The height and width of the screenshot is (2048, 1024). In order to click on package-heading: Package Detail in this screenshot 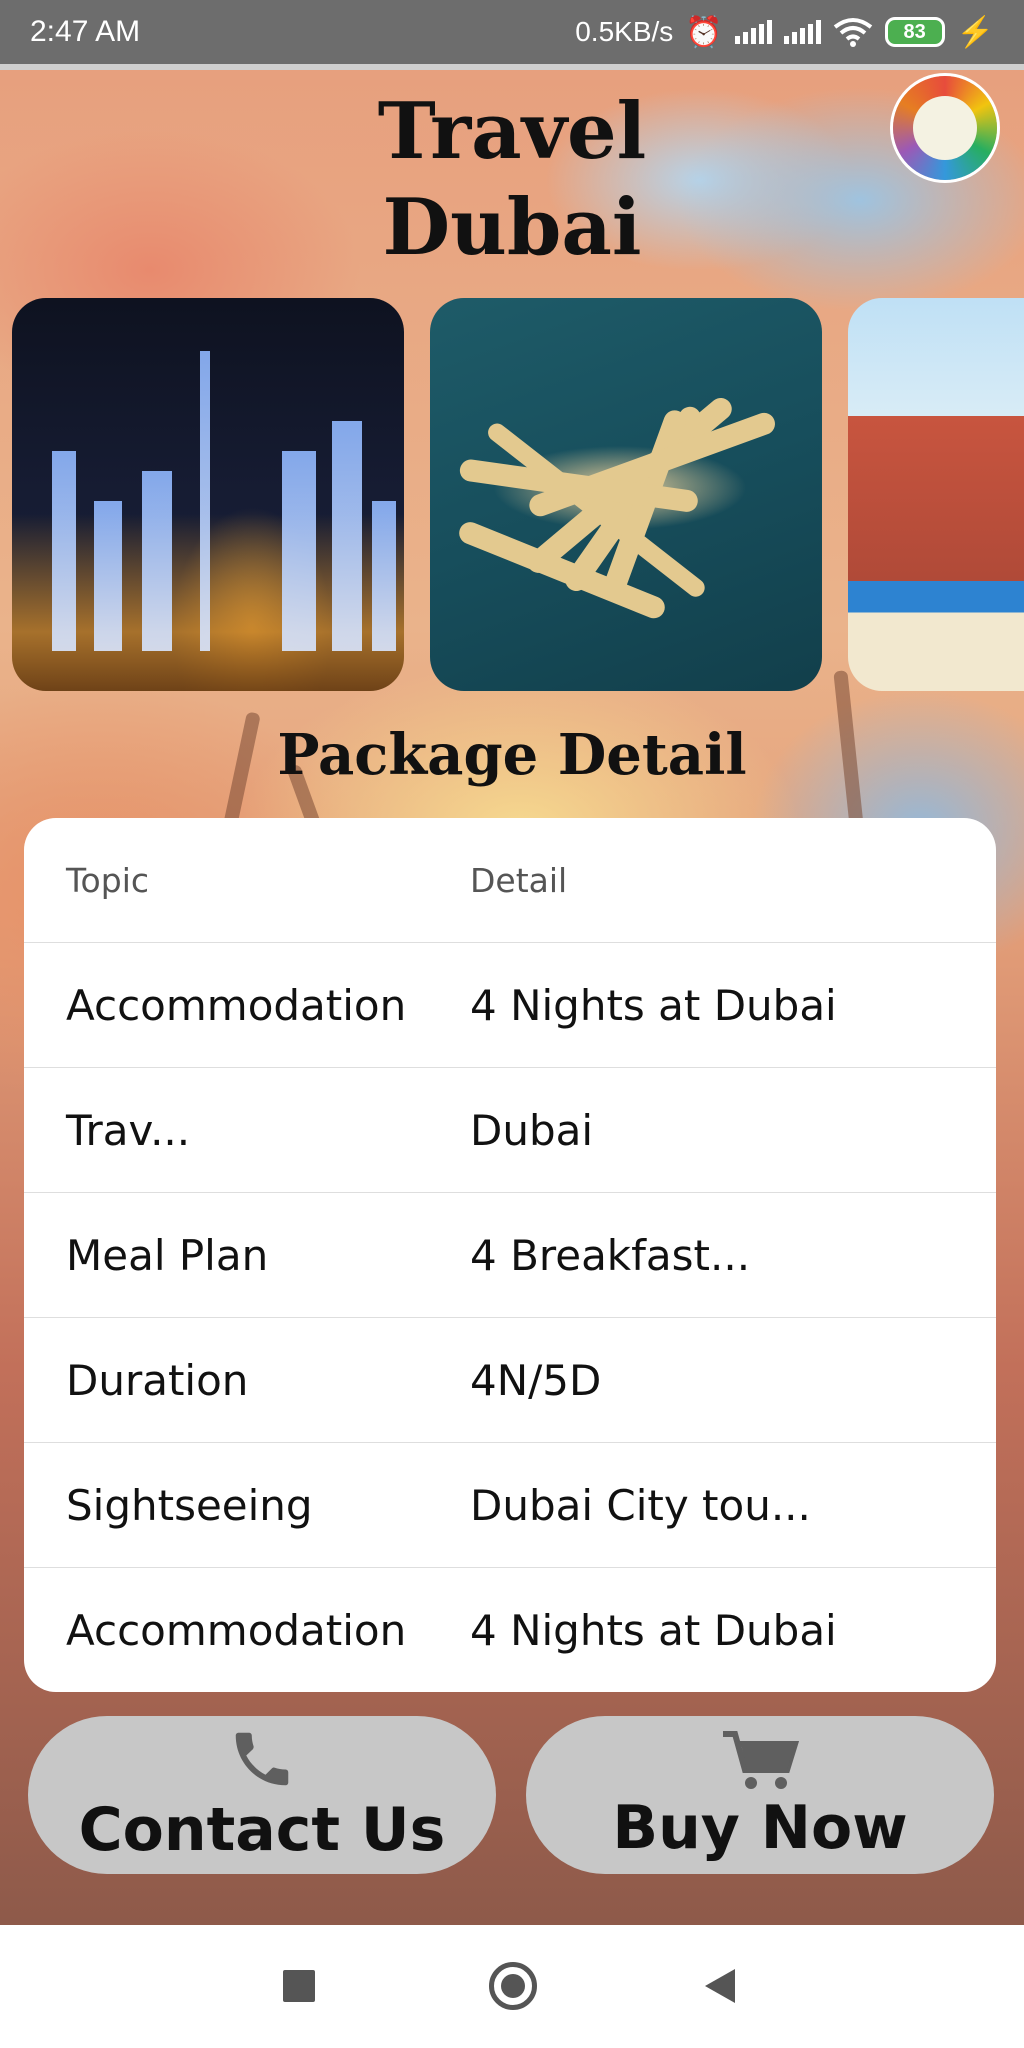, I will do `click(512, 755)`.